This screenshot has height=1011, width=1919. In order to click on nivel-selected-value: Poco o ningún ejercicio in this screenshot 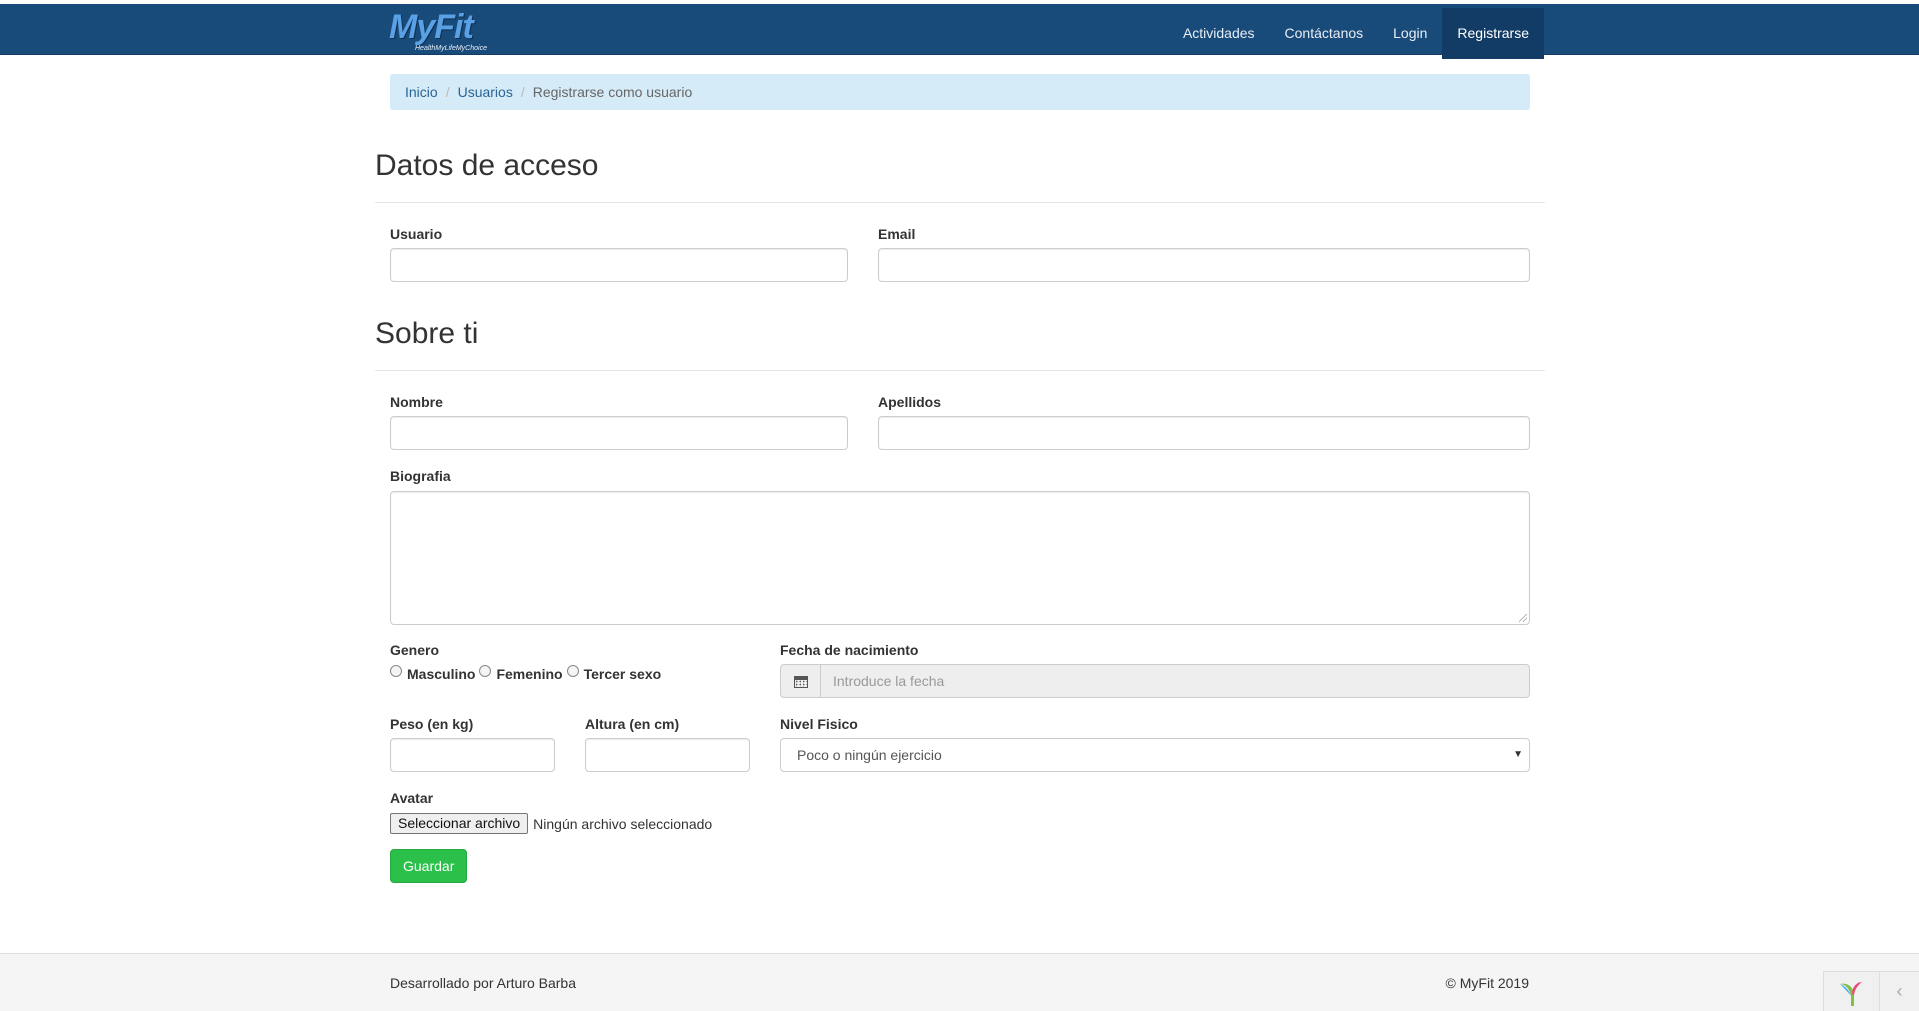, I will do `click(869, 755)`.